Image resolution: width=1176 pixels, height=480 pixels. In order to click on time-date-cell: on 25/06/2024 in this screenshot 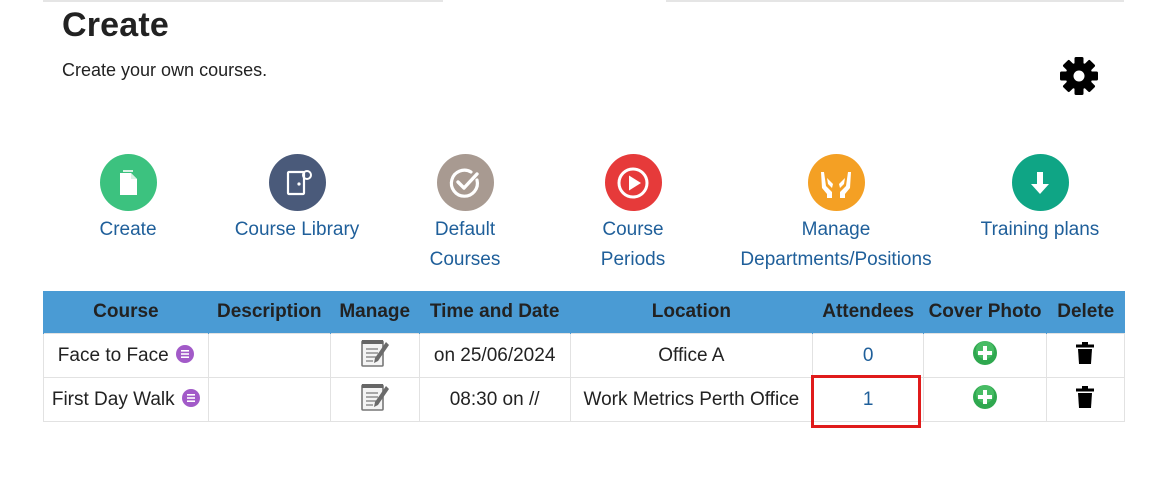, I will do `click(494, 355)`.